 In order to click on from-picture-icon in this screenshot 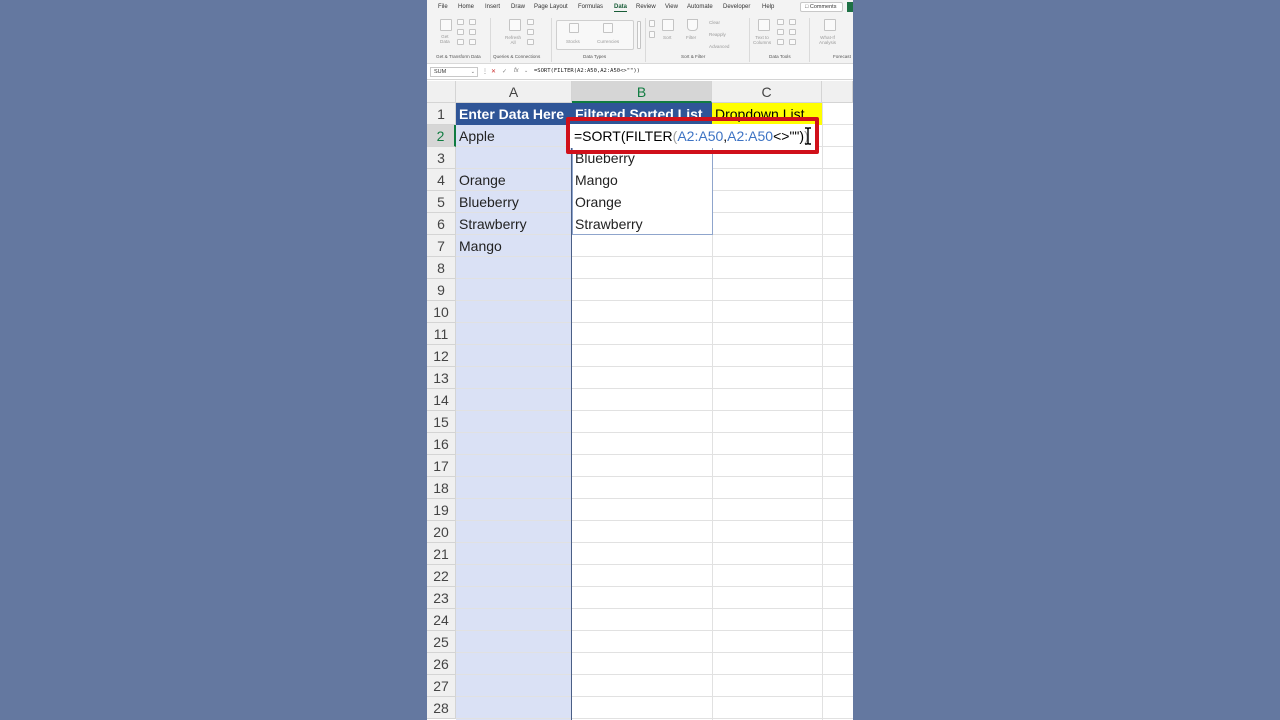, I will do `click(472, 42)`.